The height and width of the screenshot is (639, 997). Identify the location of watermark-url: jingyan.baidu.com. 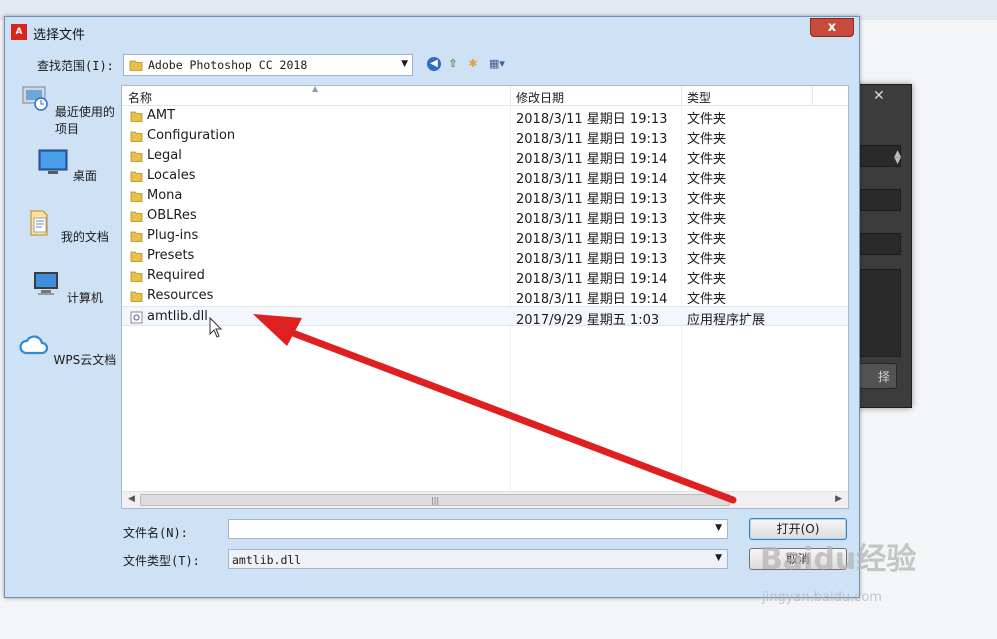
(822, 597).